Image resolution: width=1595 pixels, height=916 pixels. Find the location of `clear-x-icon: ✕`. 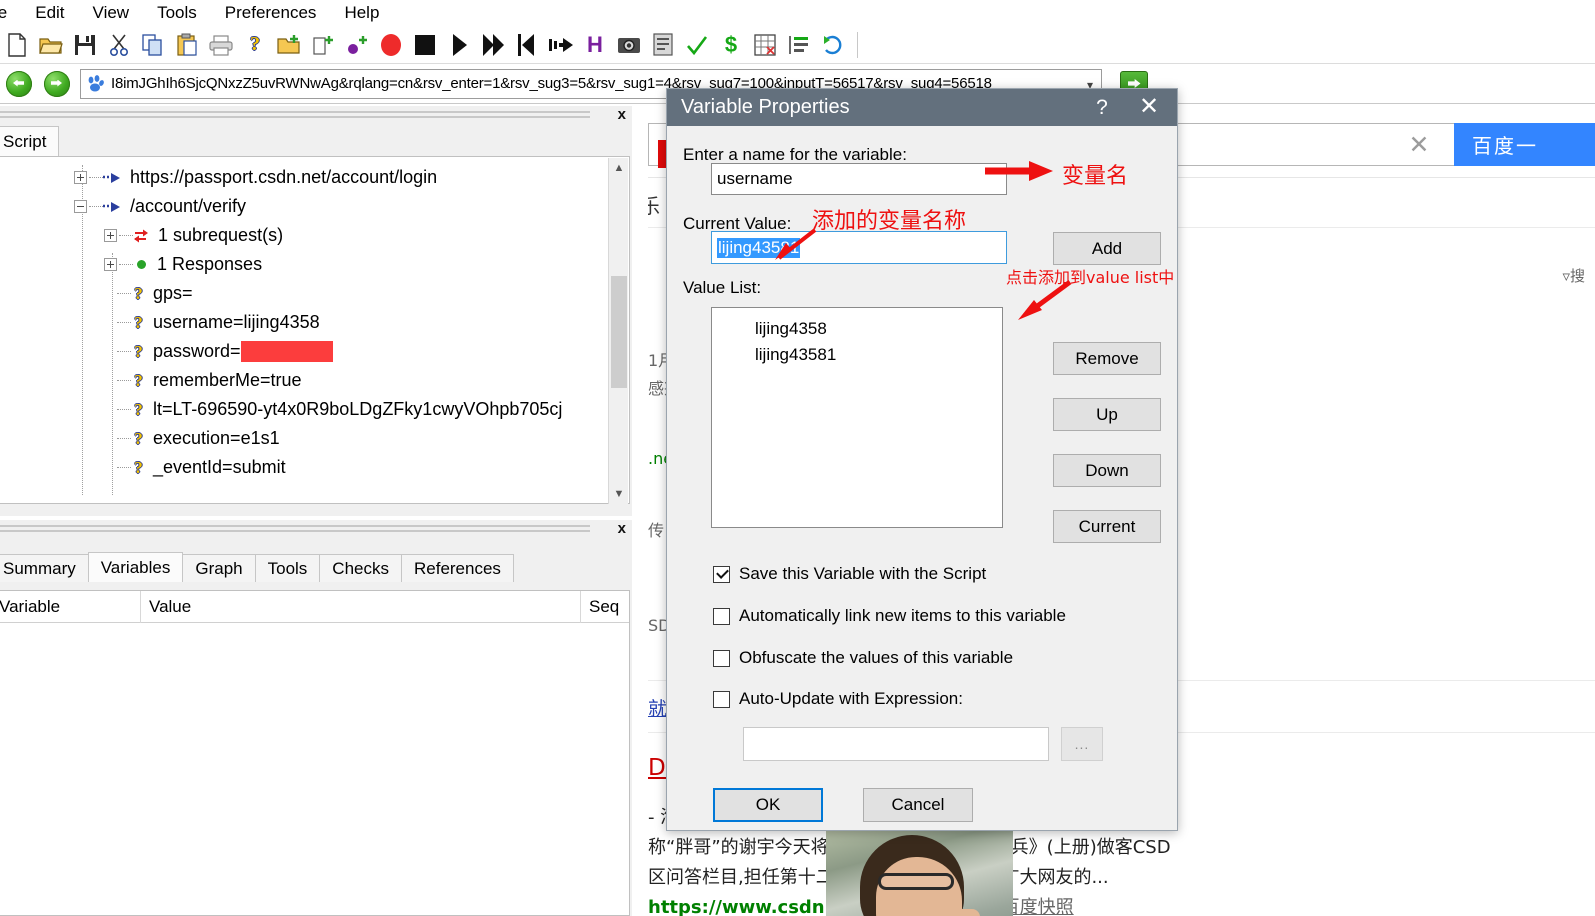

clear-x-icon: ✕ is located at coordinates (1419, 145).